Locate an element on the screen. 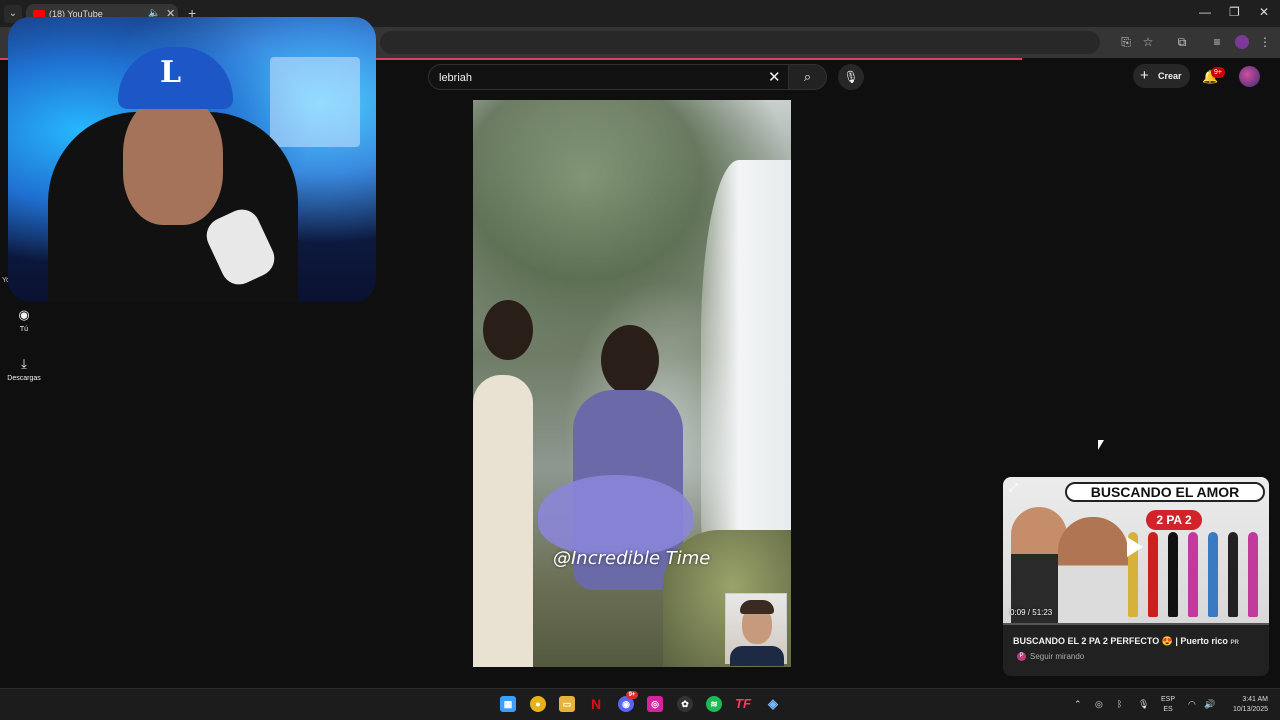 The width and height of the screenshot is (1280, 720). mini-title-suffix: PR is located at coordinates (1234, 643).